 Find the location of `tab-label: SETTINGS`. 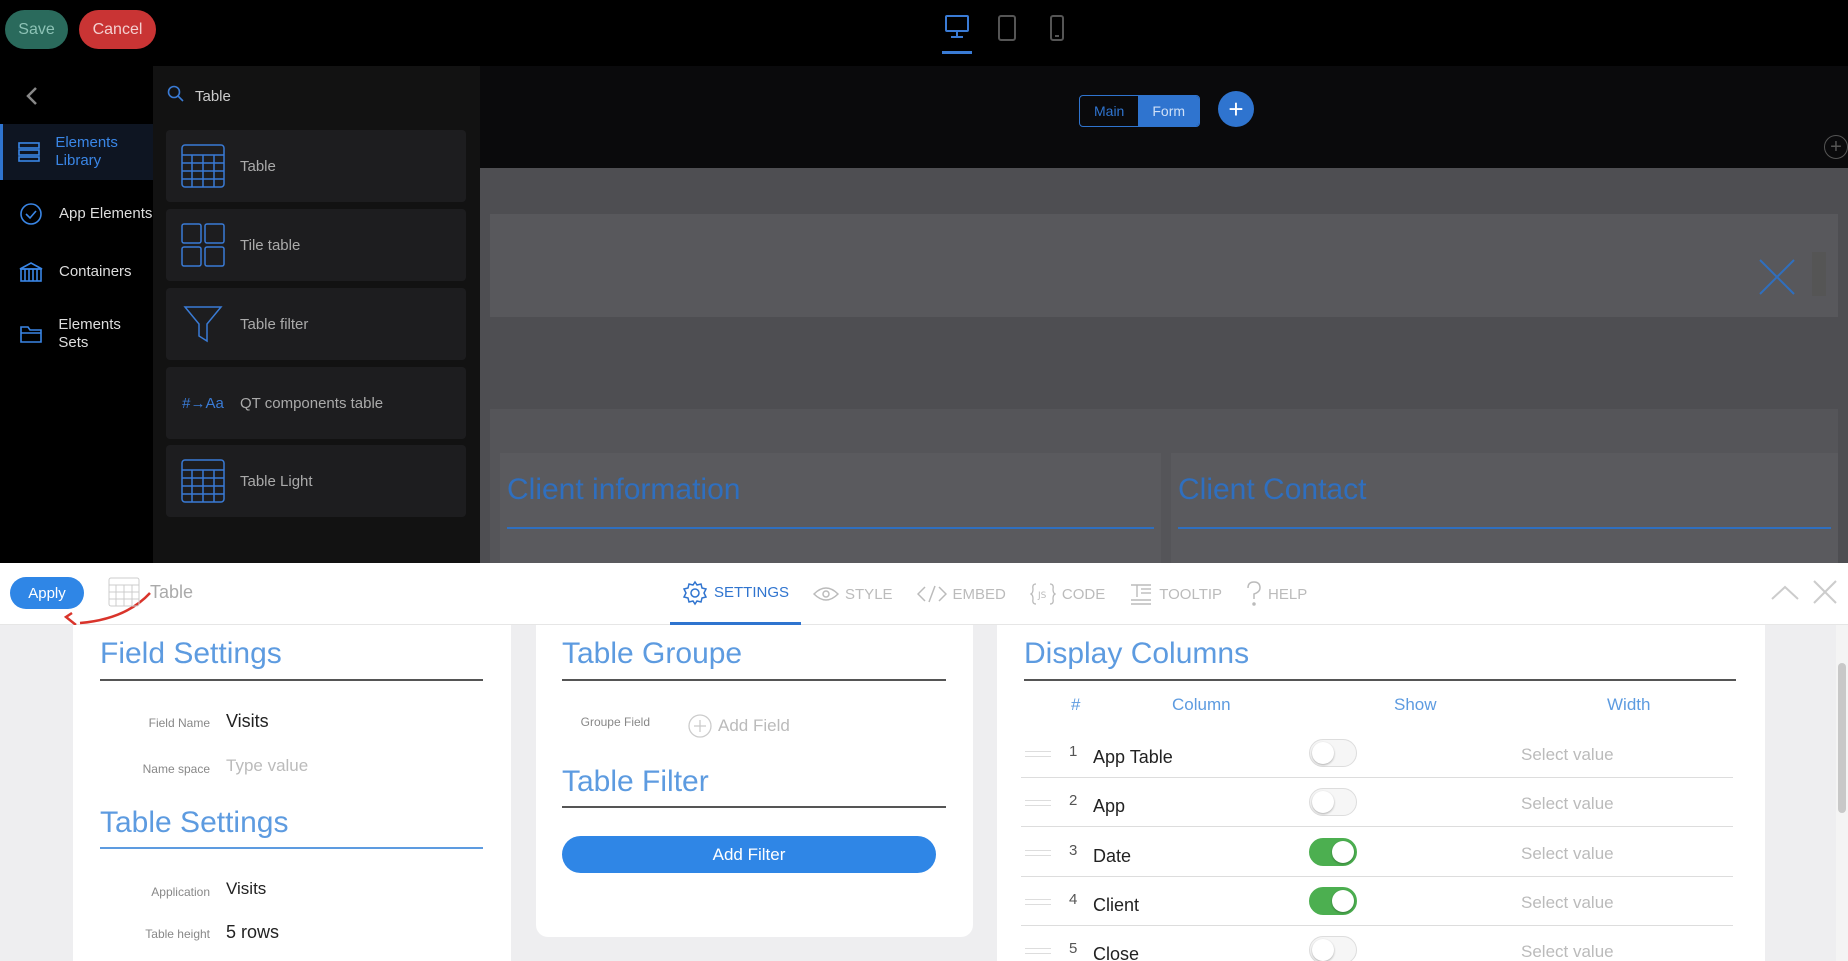

tab-label: SETTINGS is located at coordinates (752, 592).